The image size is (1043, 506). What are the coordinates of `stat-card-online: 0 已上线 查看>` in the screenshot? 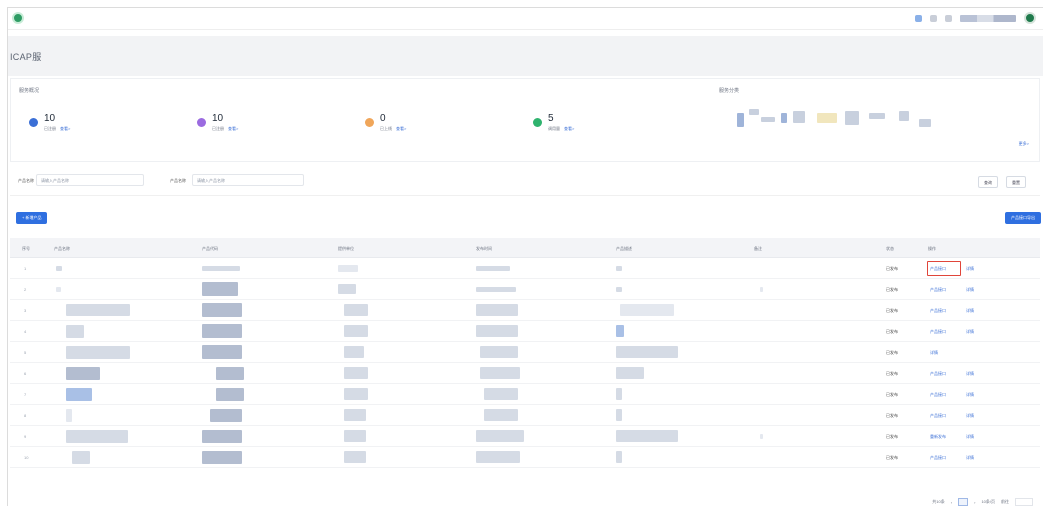 It's located at (385, 122).